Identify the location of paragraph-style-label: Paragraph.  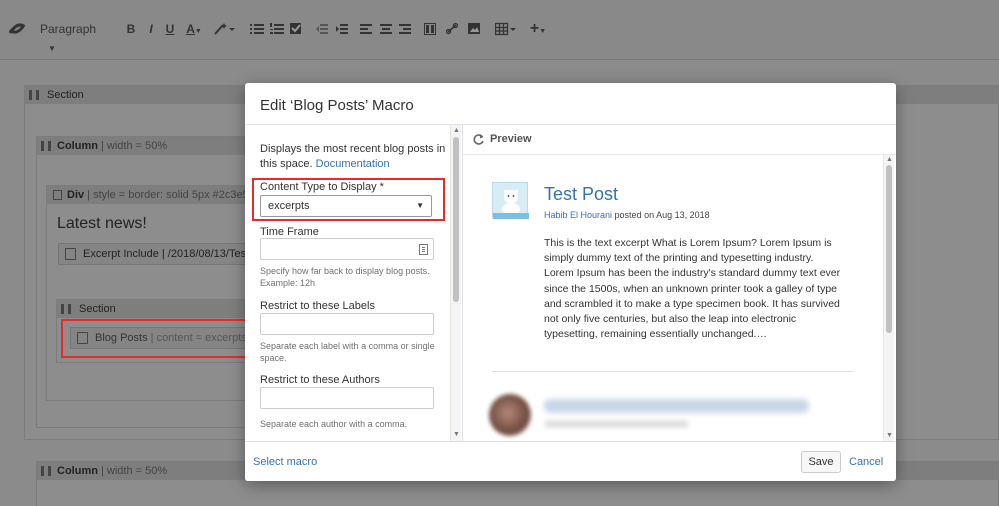
(68, 29).